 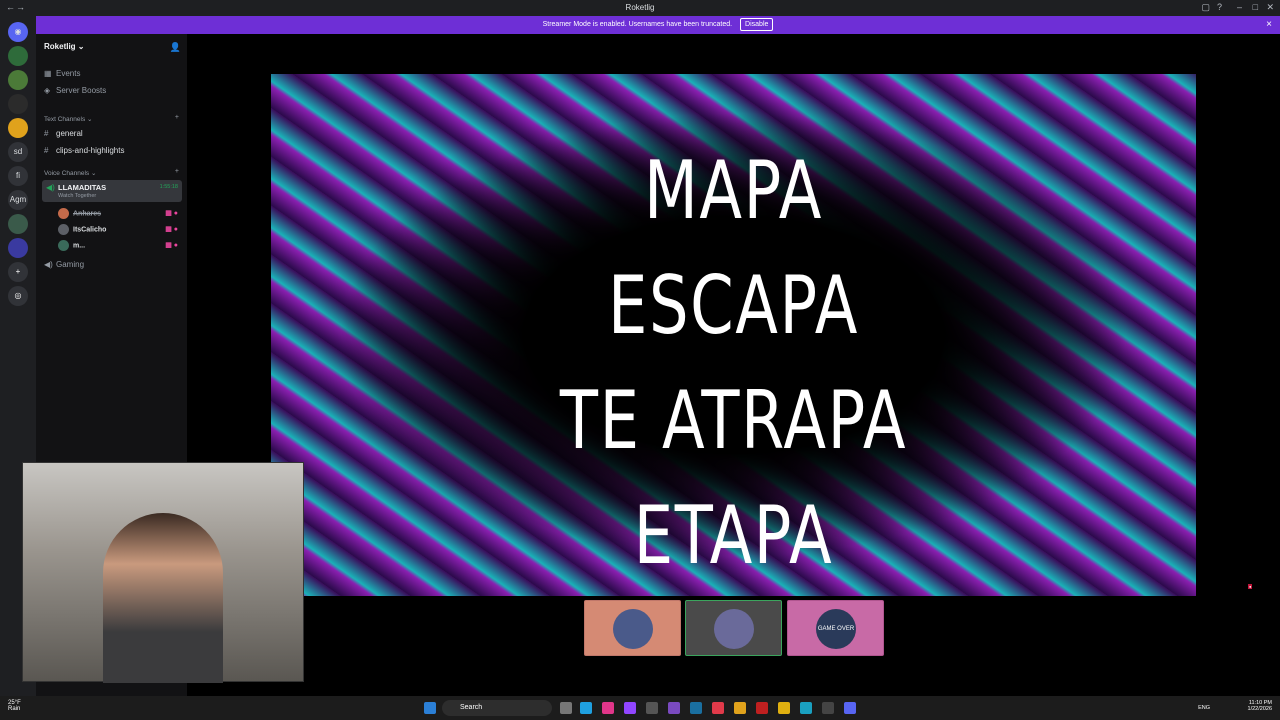 I want to click on lyric-line: TE ATRAPA, so click(x=733, y=420).